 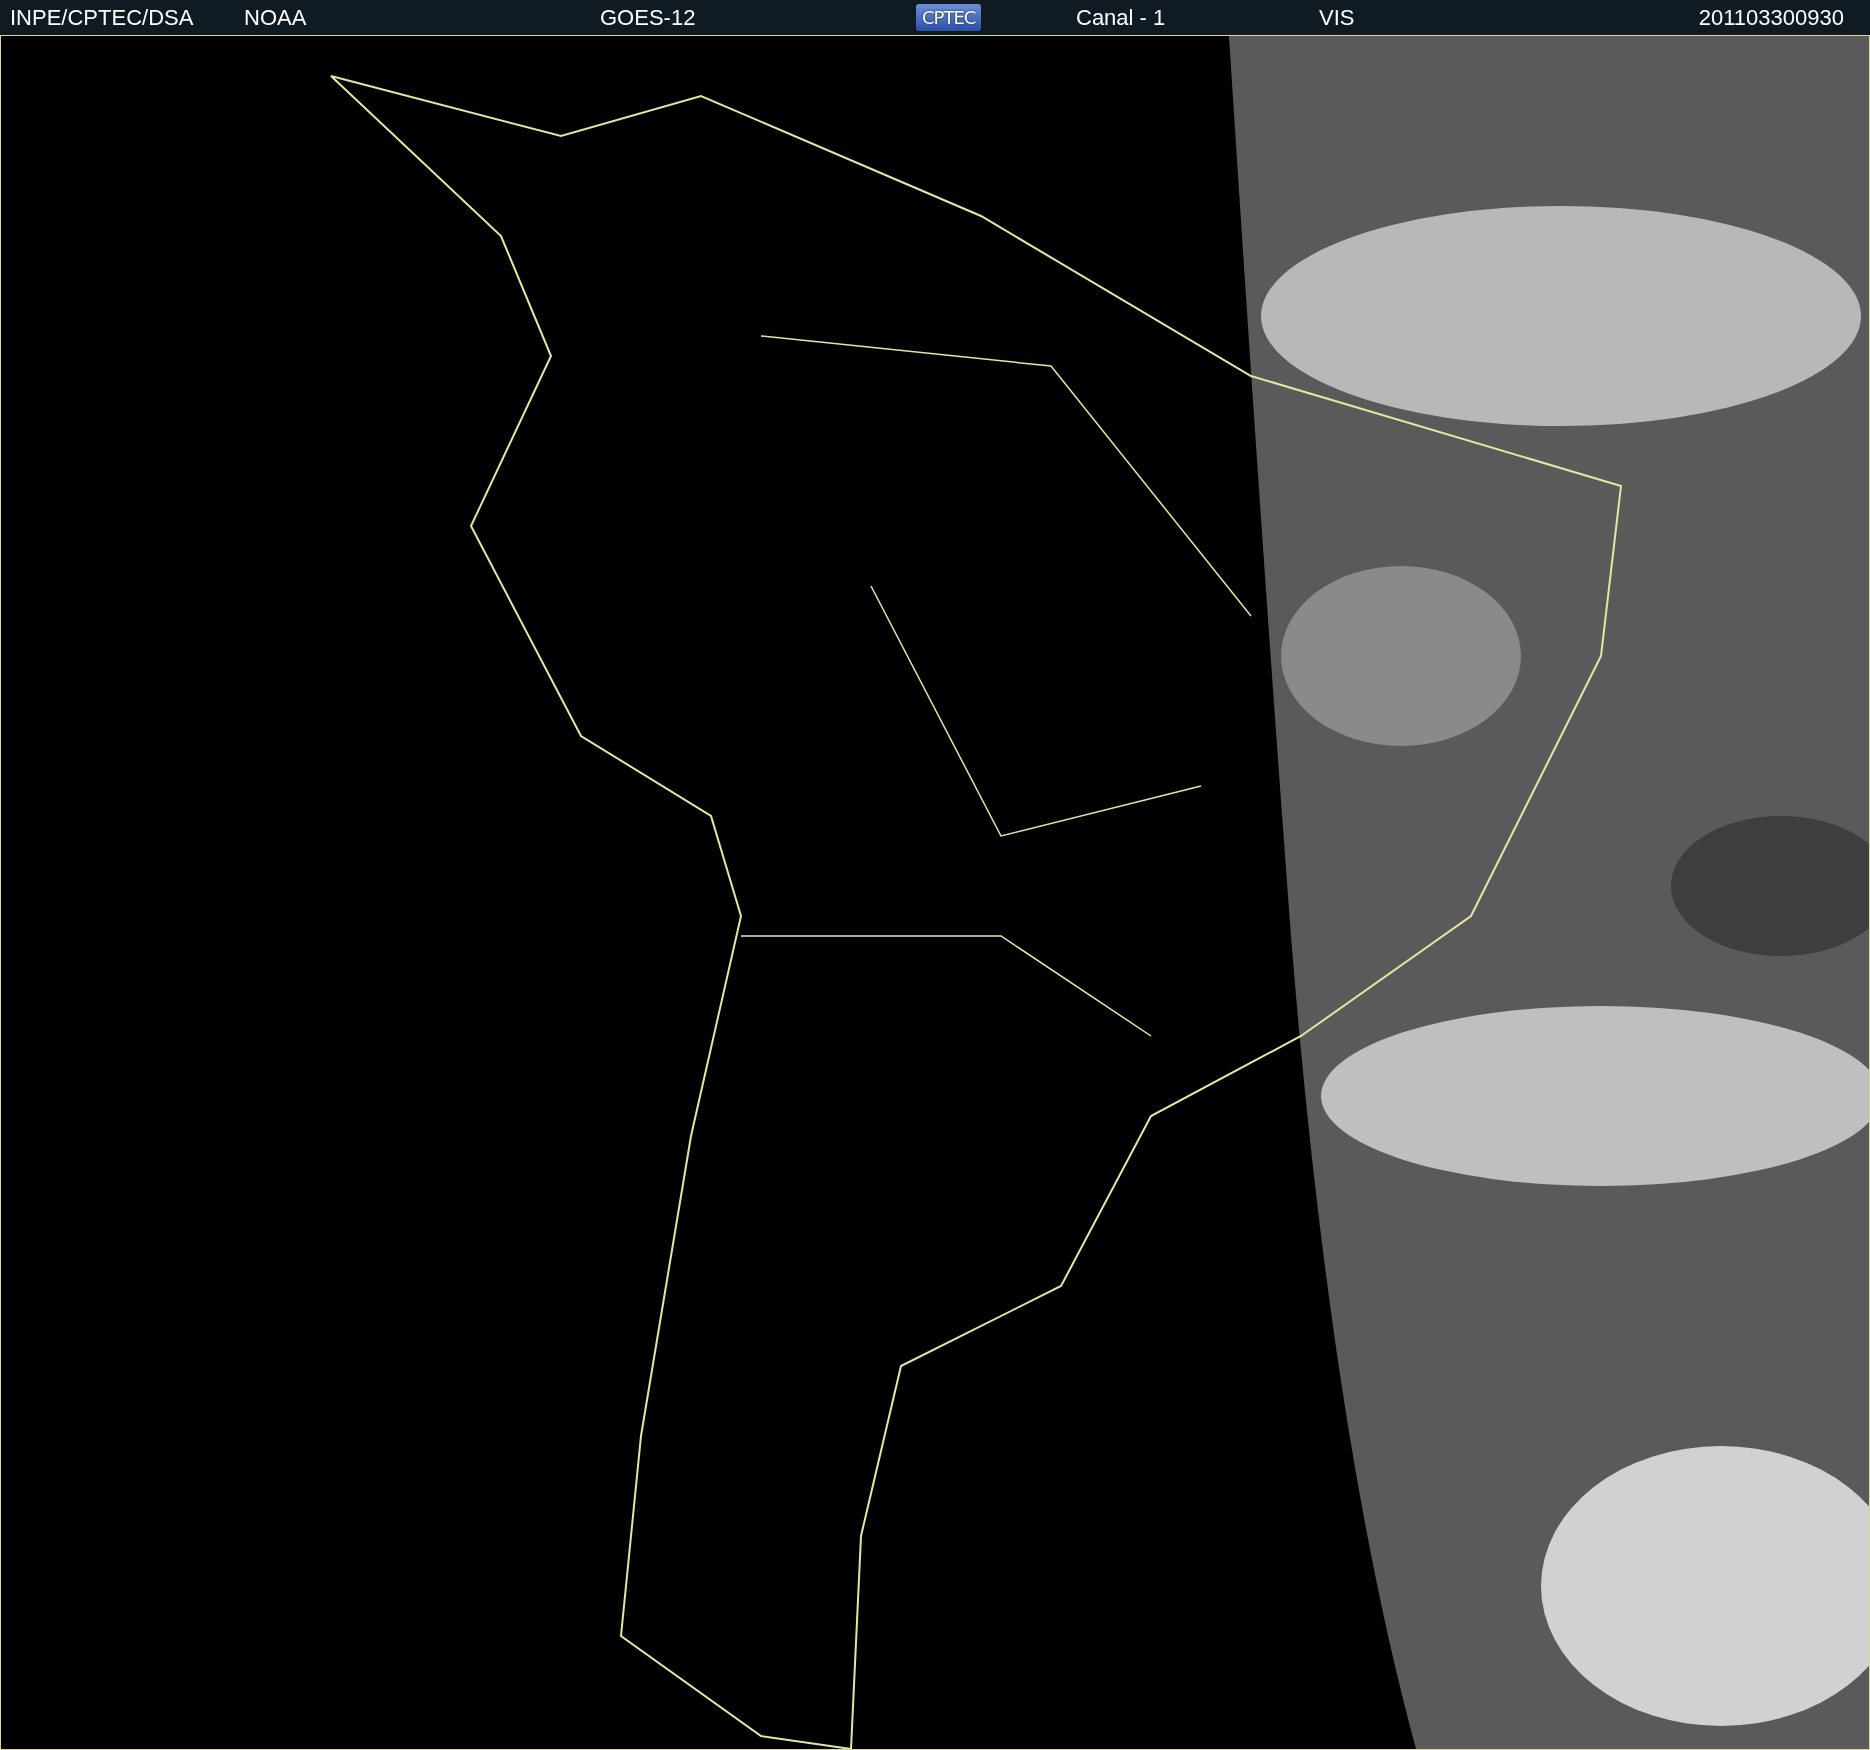 What do you see at coordinates (275, 17) in the screenshot?
I see `header-label: NOAA` at bounding box center [275, 17].